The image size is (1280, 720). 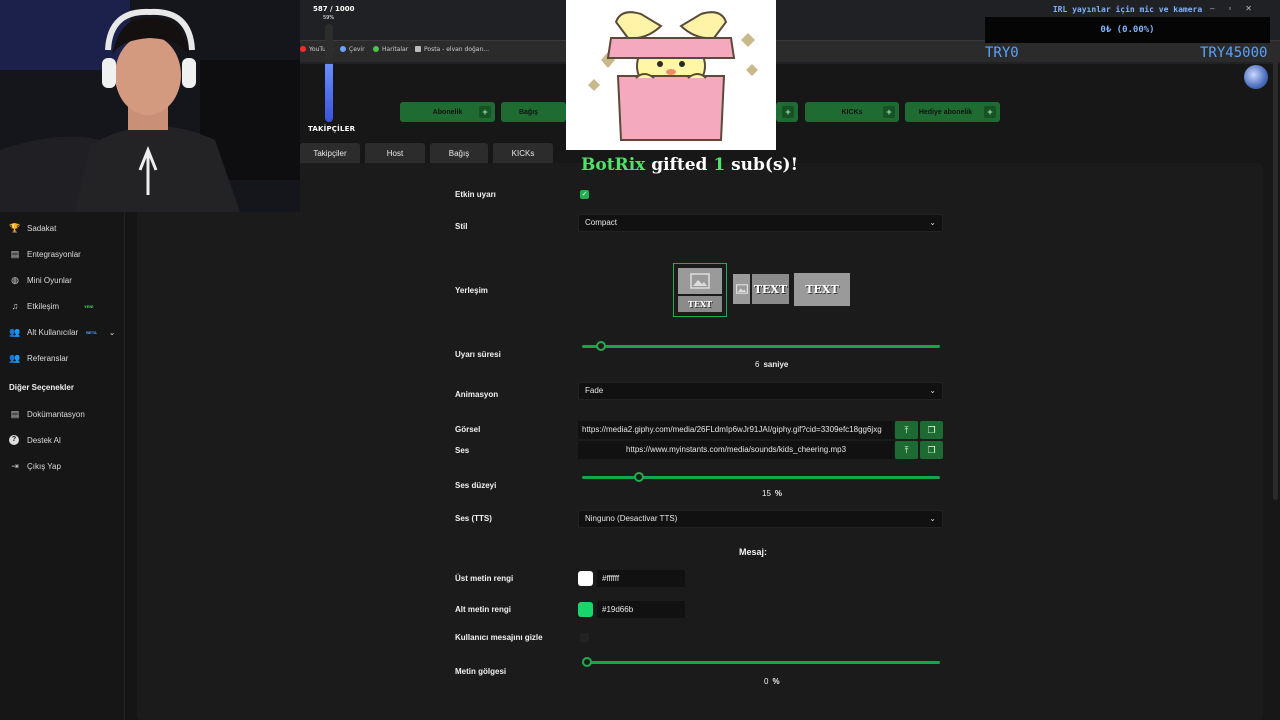 What do you see at coordinates (468, 429) in the screenshot?
I see `image-label: Görsel` at bounding box center [468, 429].